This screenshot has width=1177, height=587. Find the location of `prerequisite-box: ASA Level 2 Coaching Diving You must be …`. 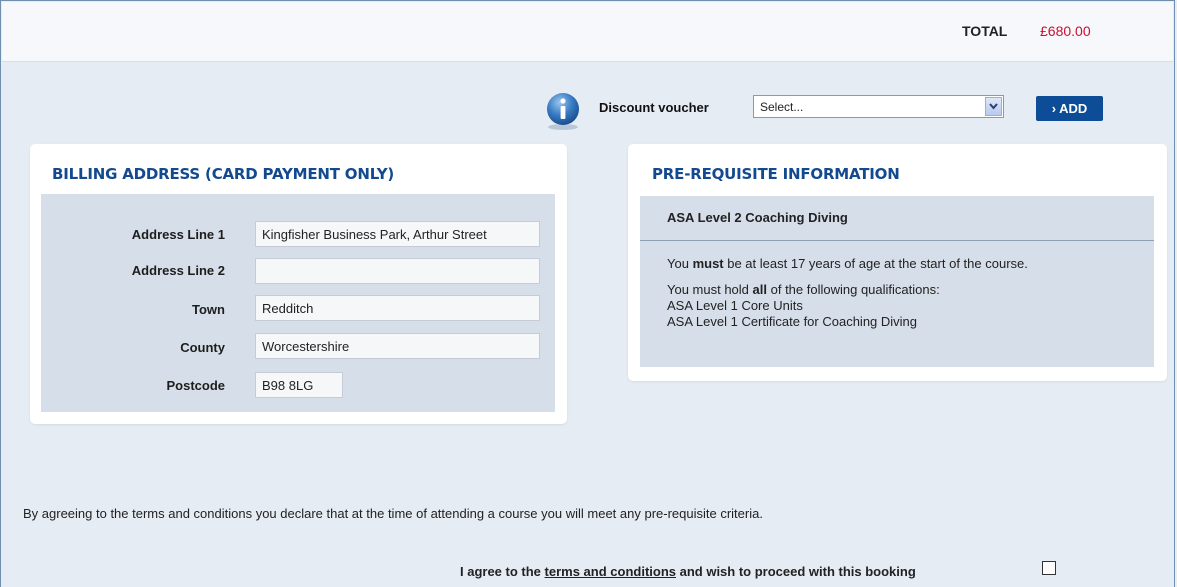

prerequisite-box: ASA Level 2 Coaching Diving You must be … is located at coordinates (897, 281).